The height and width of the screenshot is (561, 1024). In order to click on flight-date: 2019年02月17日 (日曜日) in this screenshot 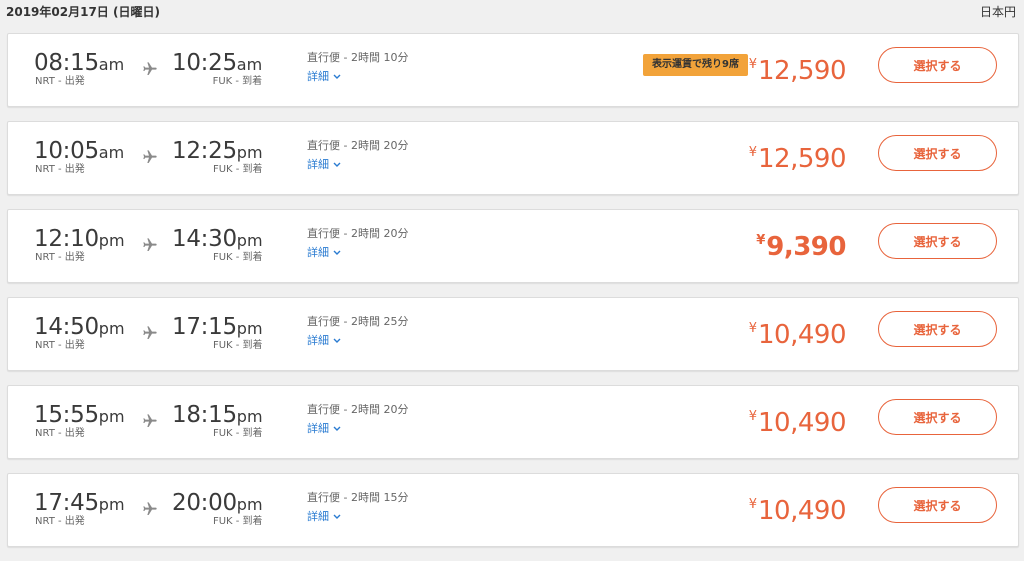, I will do `click(83, 12)`.